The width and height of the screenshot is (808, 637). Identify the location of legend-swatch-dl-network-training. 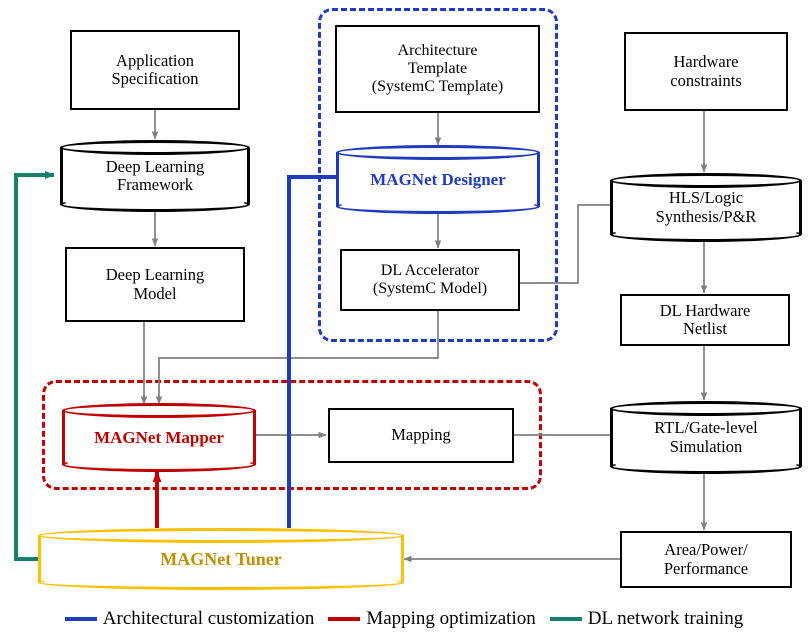
(565, 618).